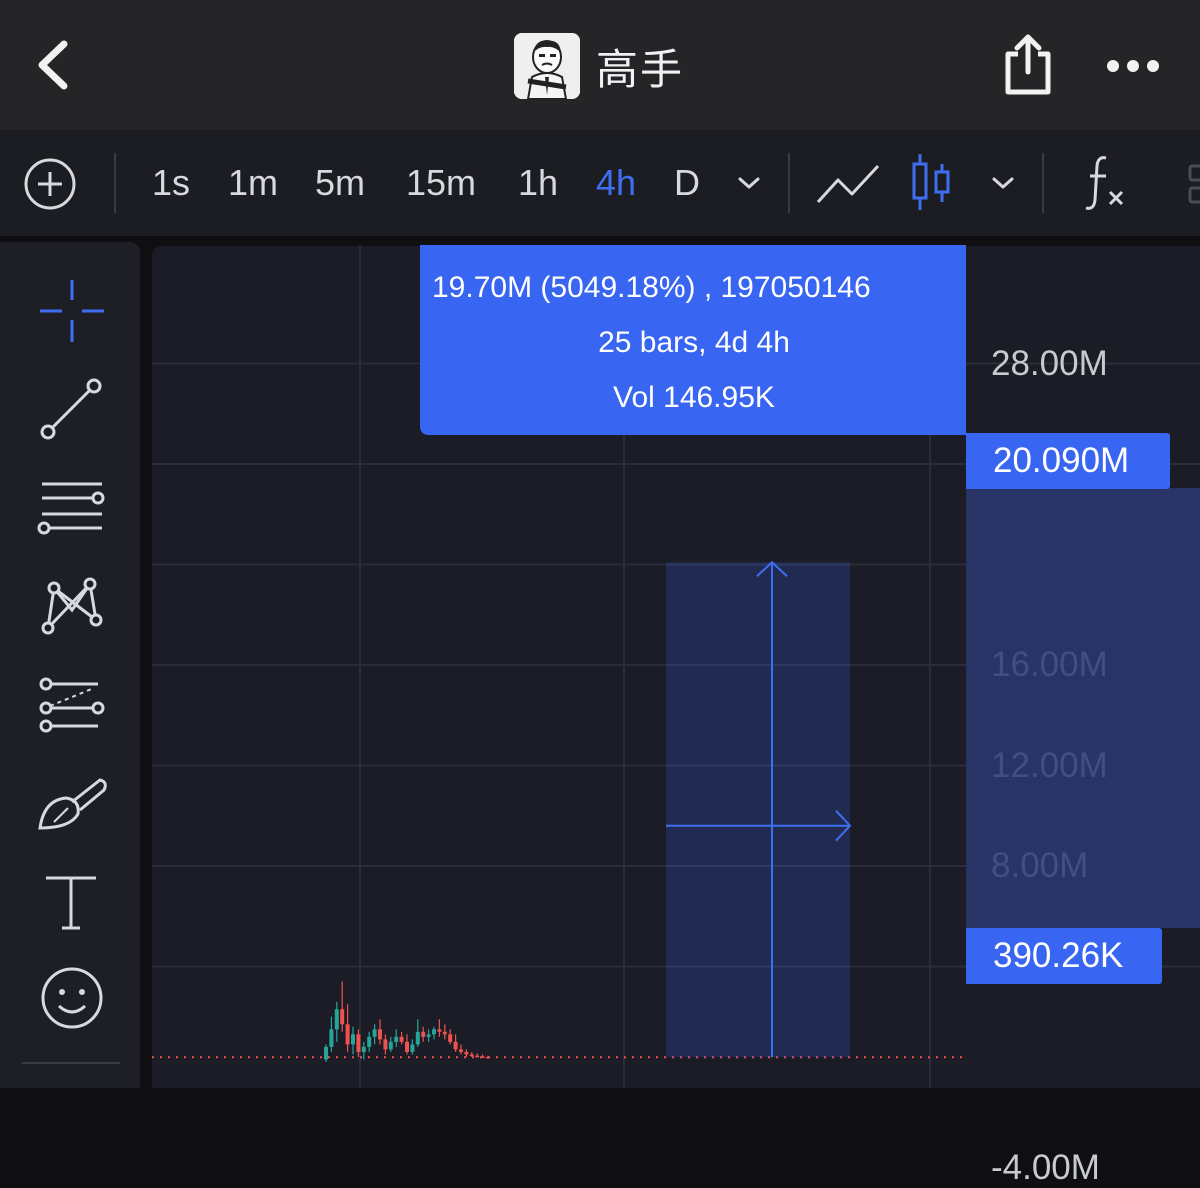  I want to click on timeframe-D: D, so click(687, 183).